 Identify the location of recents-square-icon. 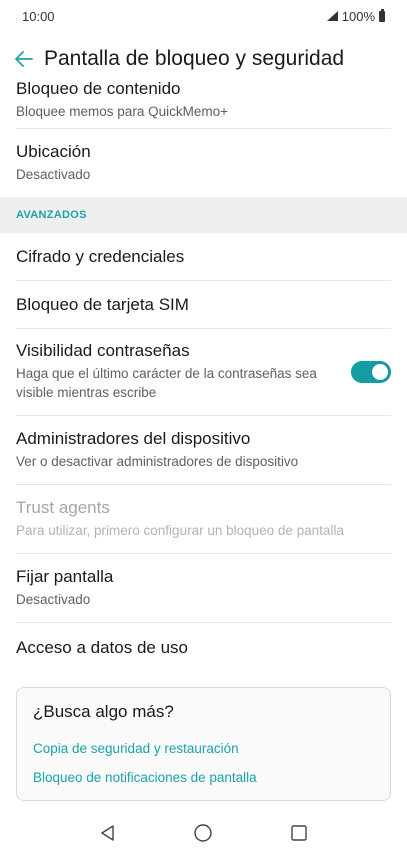
(299, 833).